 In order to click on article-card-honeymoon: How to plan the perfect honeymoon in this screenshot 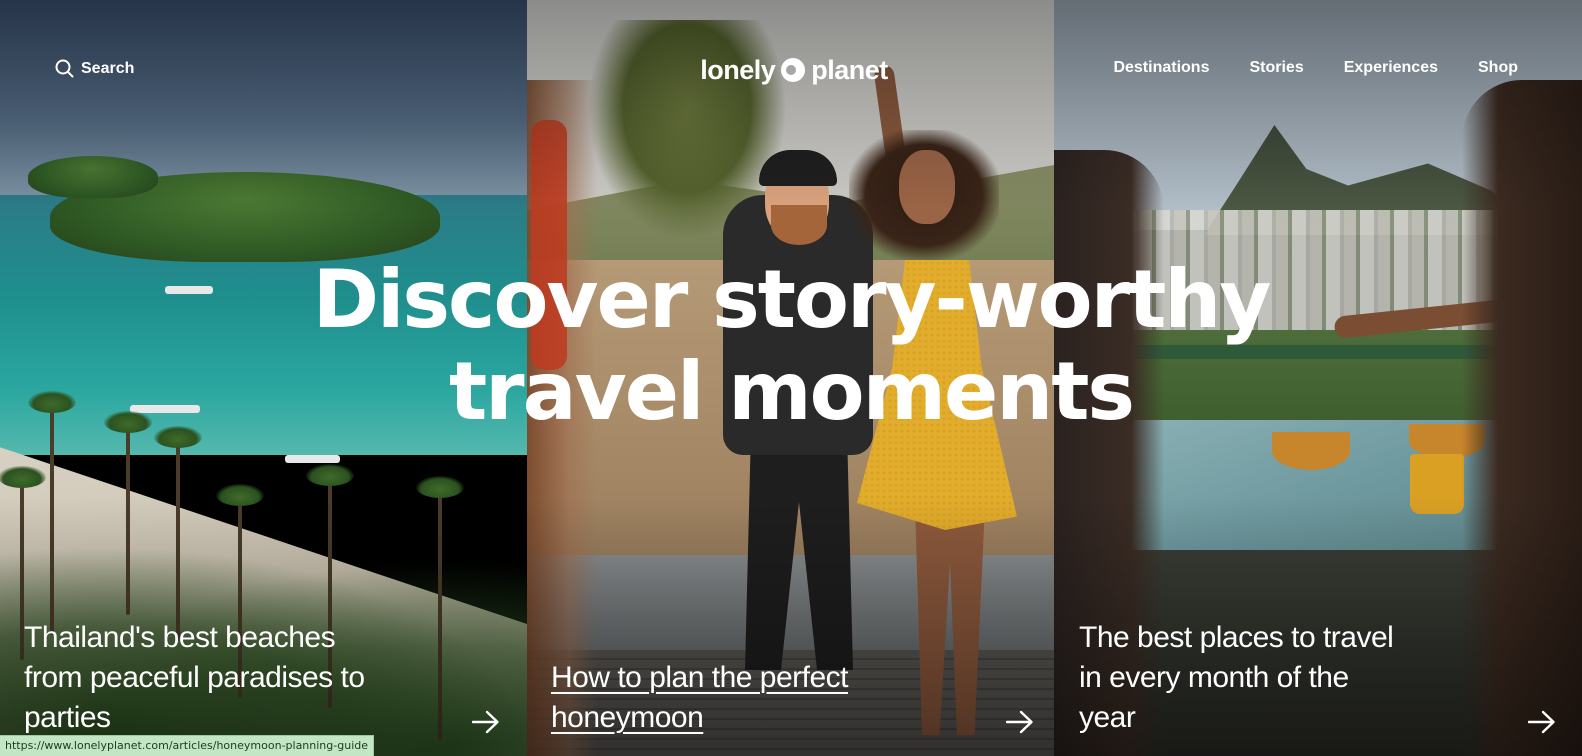, I will do `click(792, 698)`.